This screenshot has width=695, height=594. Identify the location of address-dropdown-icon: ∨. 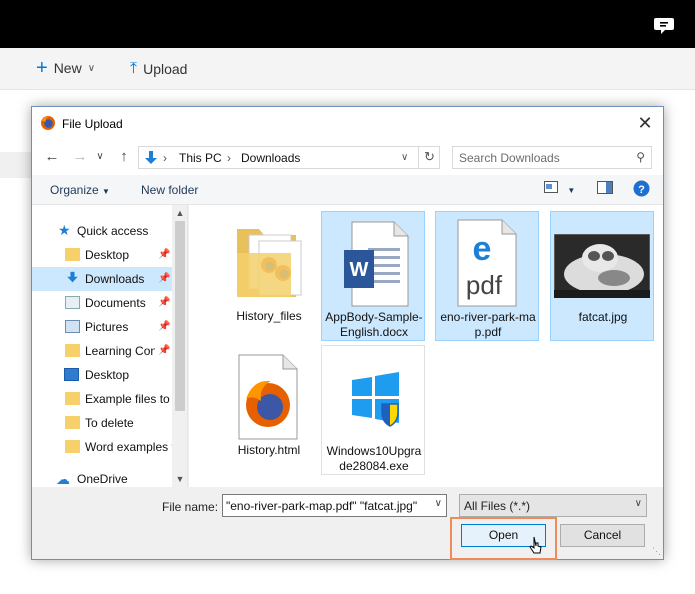
(404, 157).